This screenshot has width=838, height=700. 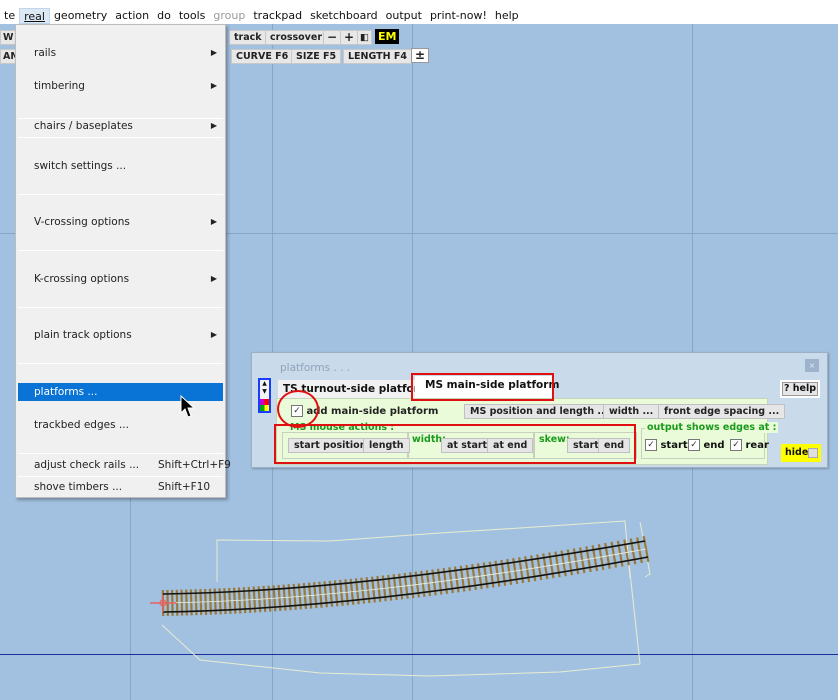 I want to click on annotation-highlight-mouse-actions, so click(x=455, y=444).